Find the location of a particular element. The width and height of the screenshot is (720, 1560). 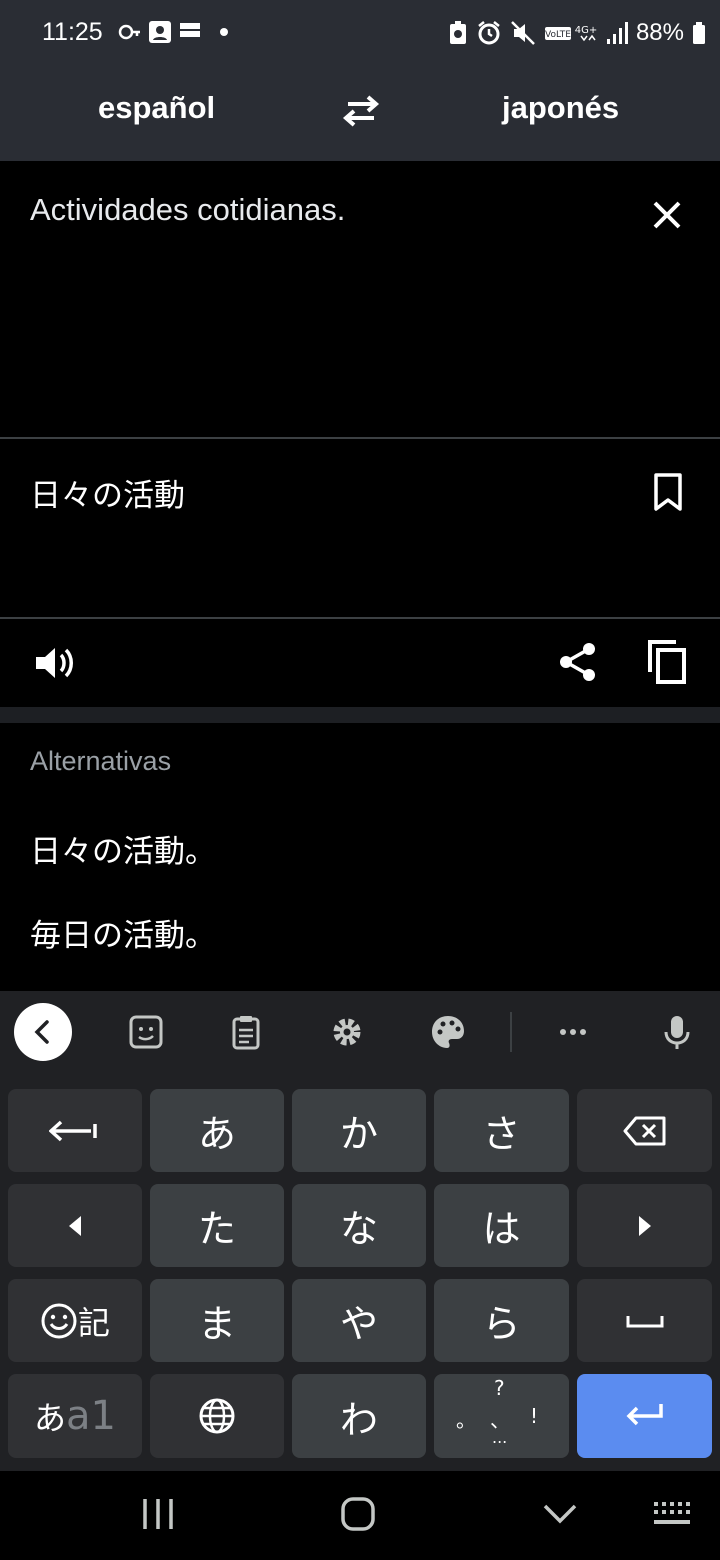

key-na: な is located at coordinates (359, 1225).